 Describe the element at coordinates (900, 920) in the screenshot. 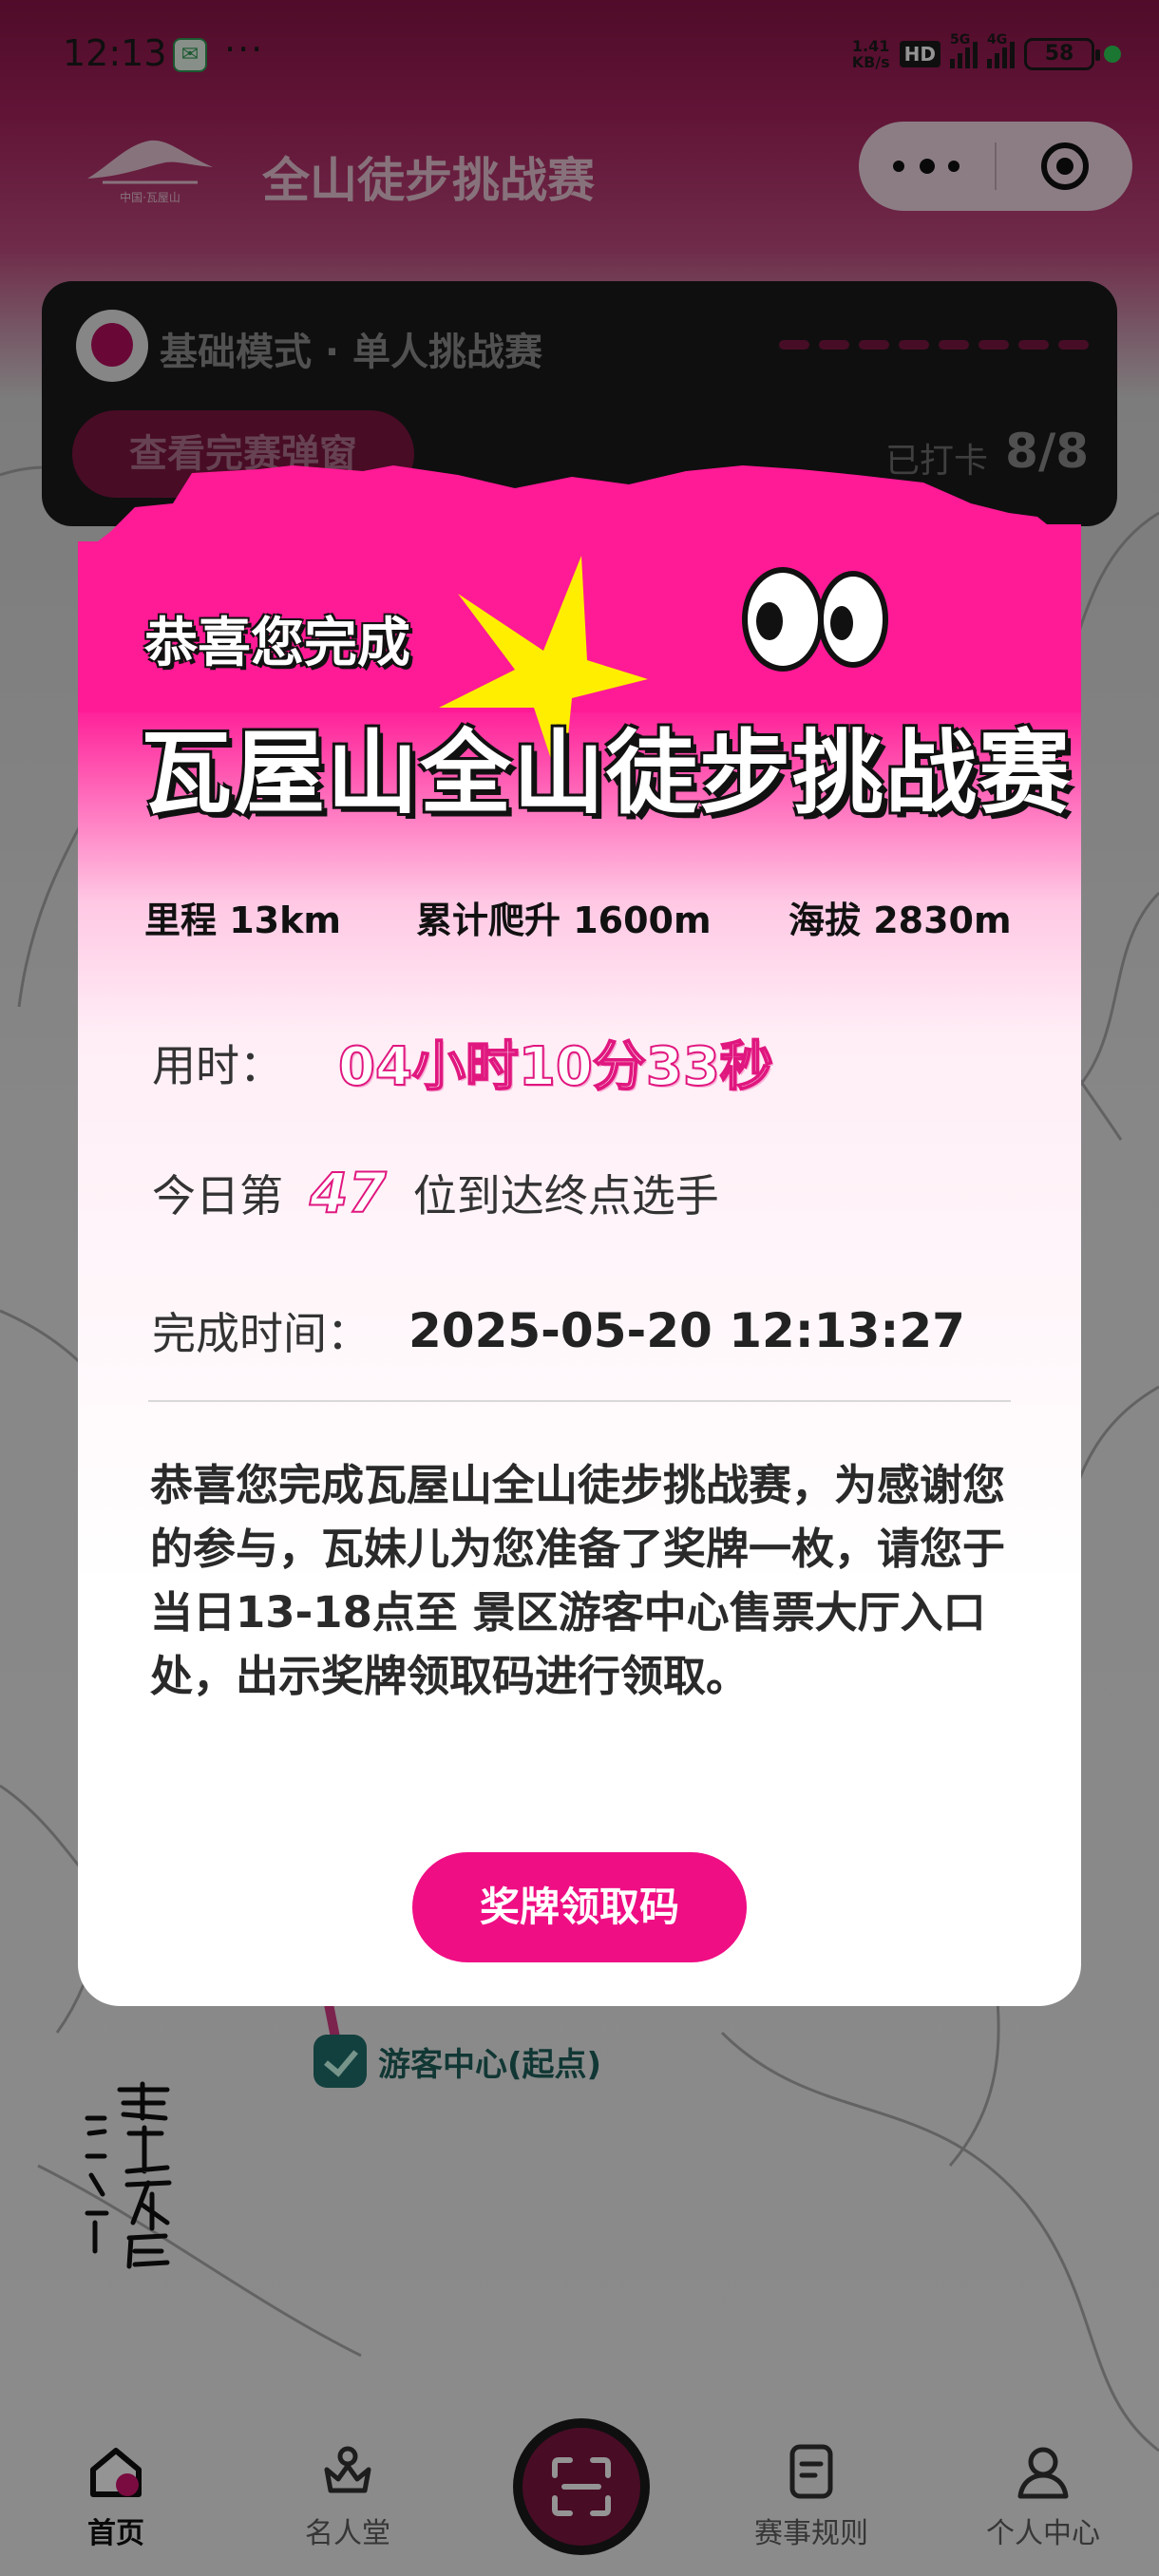

I see `stat-altitude: 海拔 2830m` at that location.